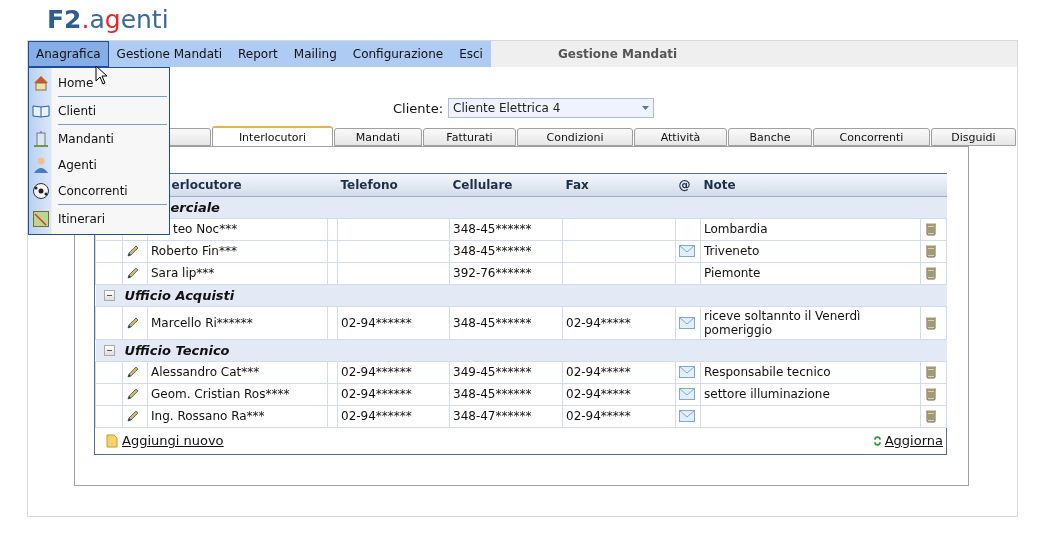 The width and height of the screenshot is (1043, 534). What do you see at coordinates (68, 54) in the screenshot?
I see `menu-item: Anagrafica` at bounding box center [68, 54].